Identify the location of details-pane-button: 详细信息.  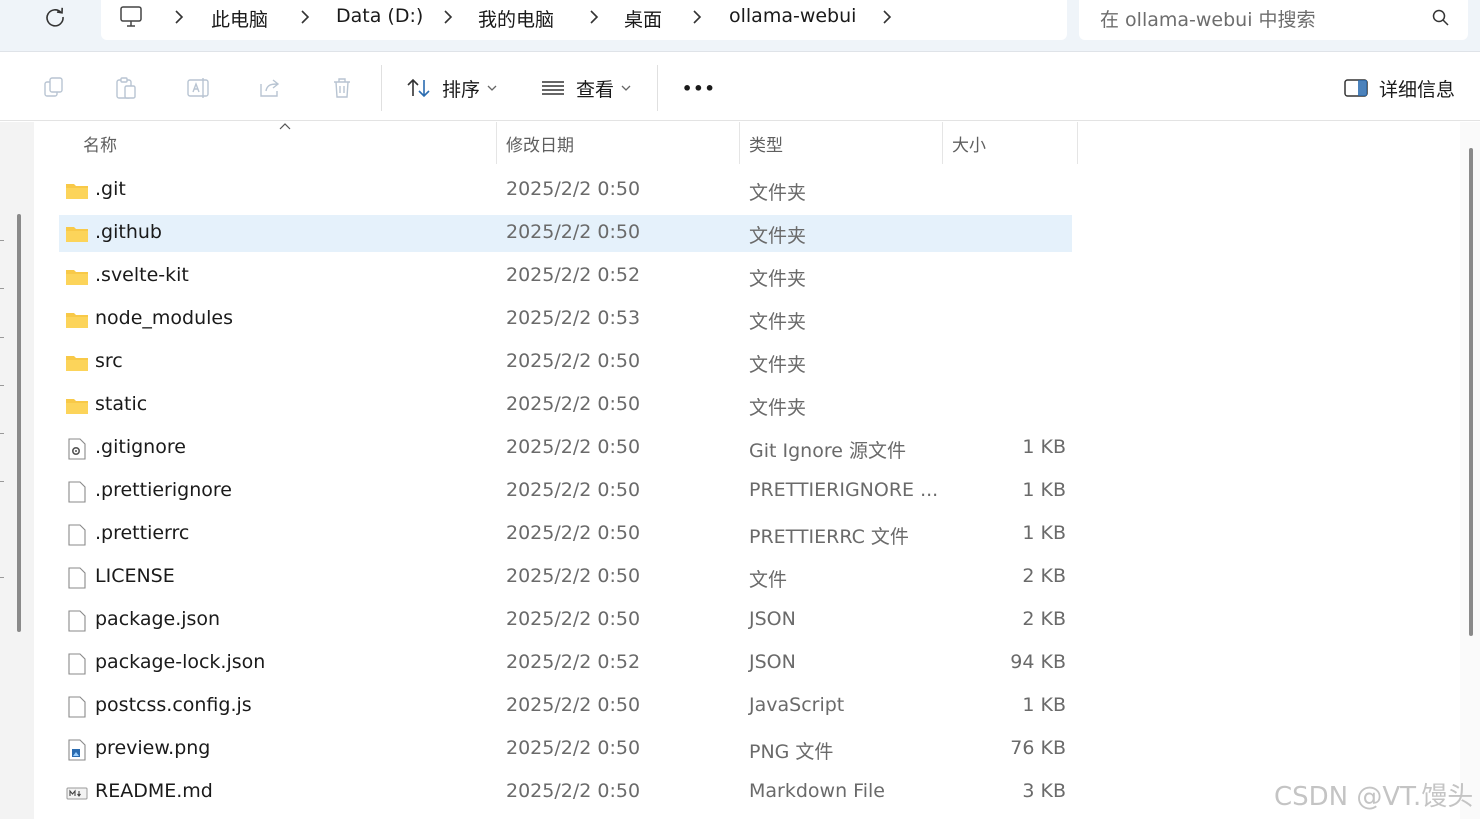
(1399, 88).